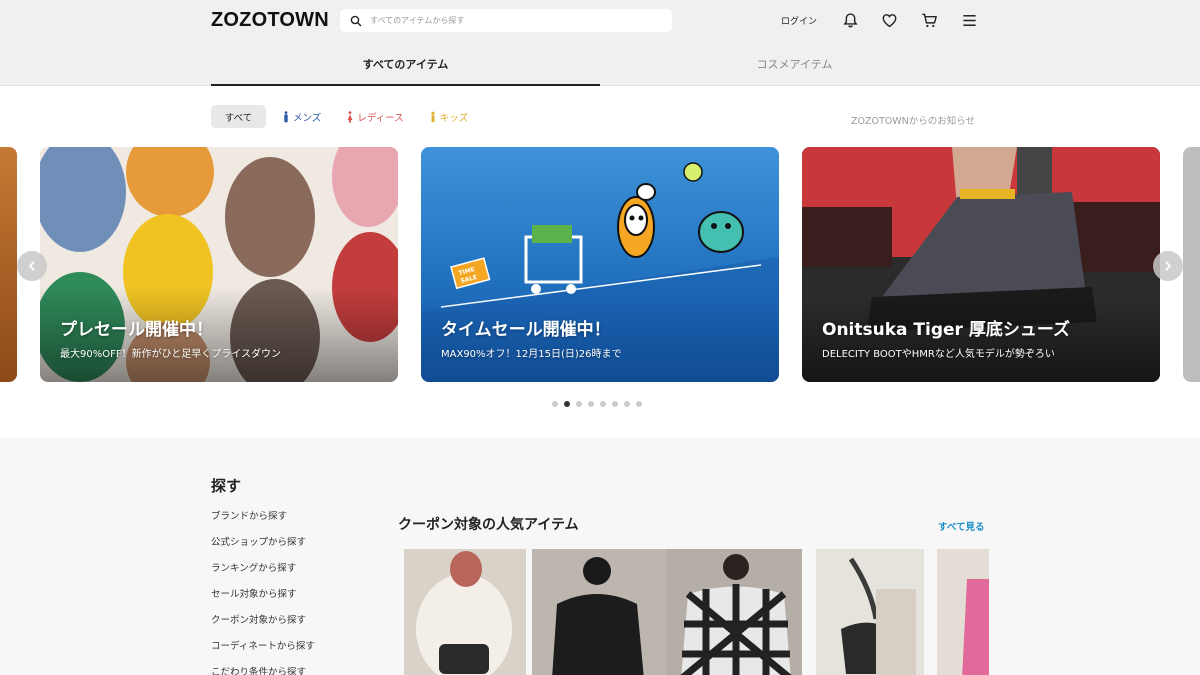 Image resolution: width=1200 pixels, height=675 pixels. Describe the element at coordinates (356, 20) in the screenshot. I see `search-icon` at that location.